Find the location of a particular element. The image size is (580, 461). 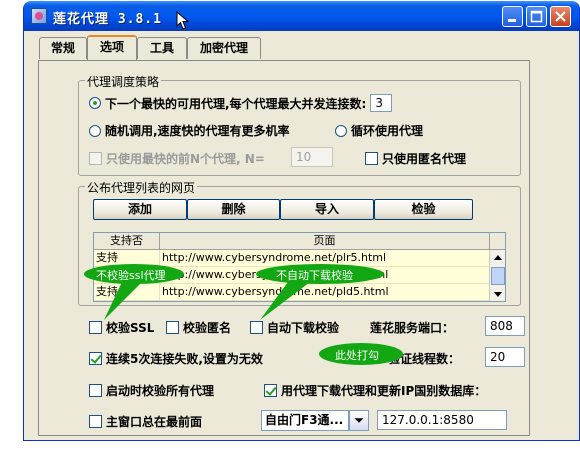

col-page-header: 页面 is located at coordinates (325, 241).